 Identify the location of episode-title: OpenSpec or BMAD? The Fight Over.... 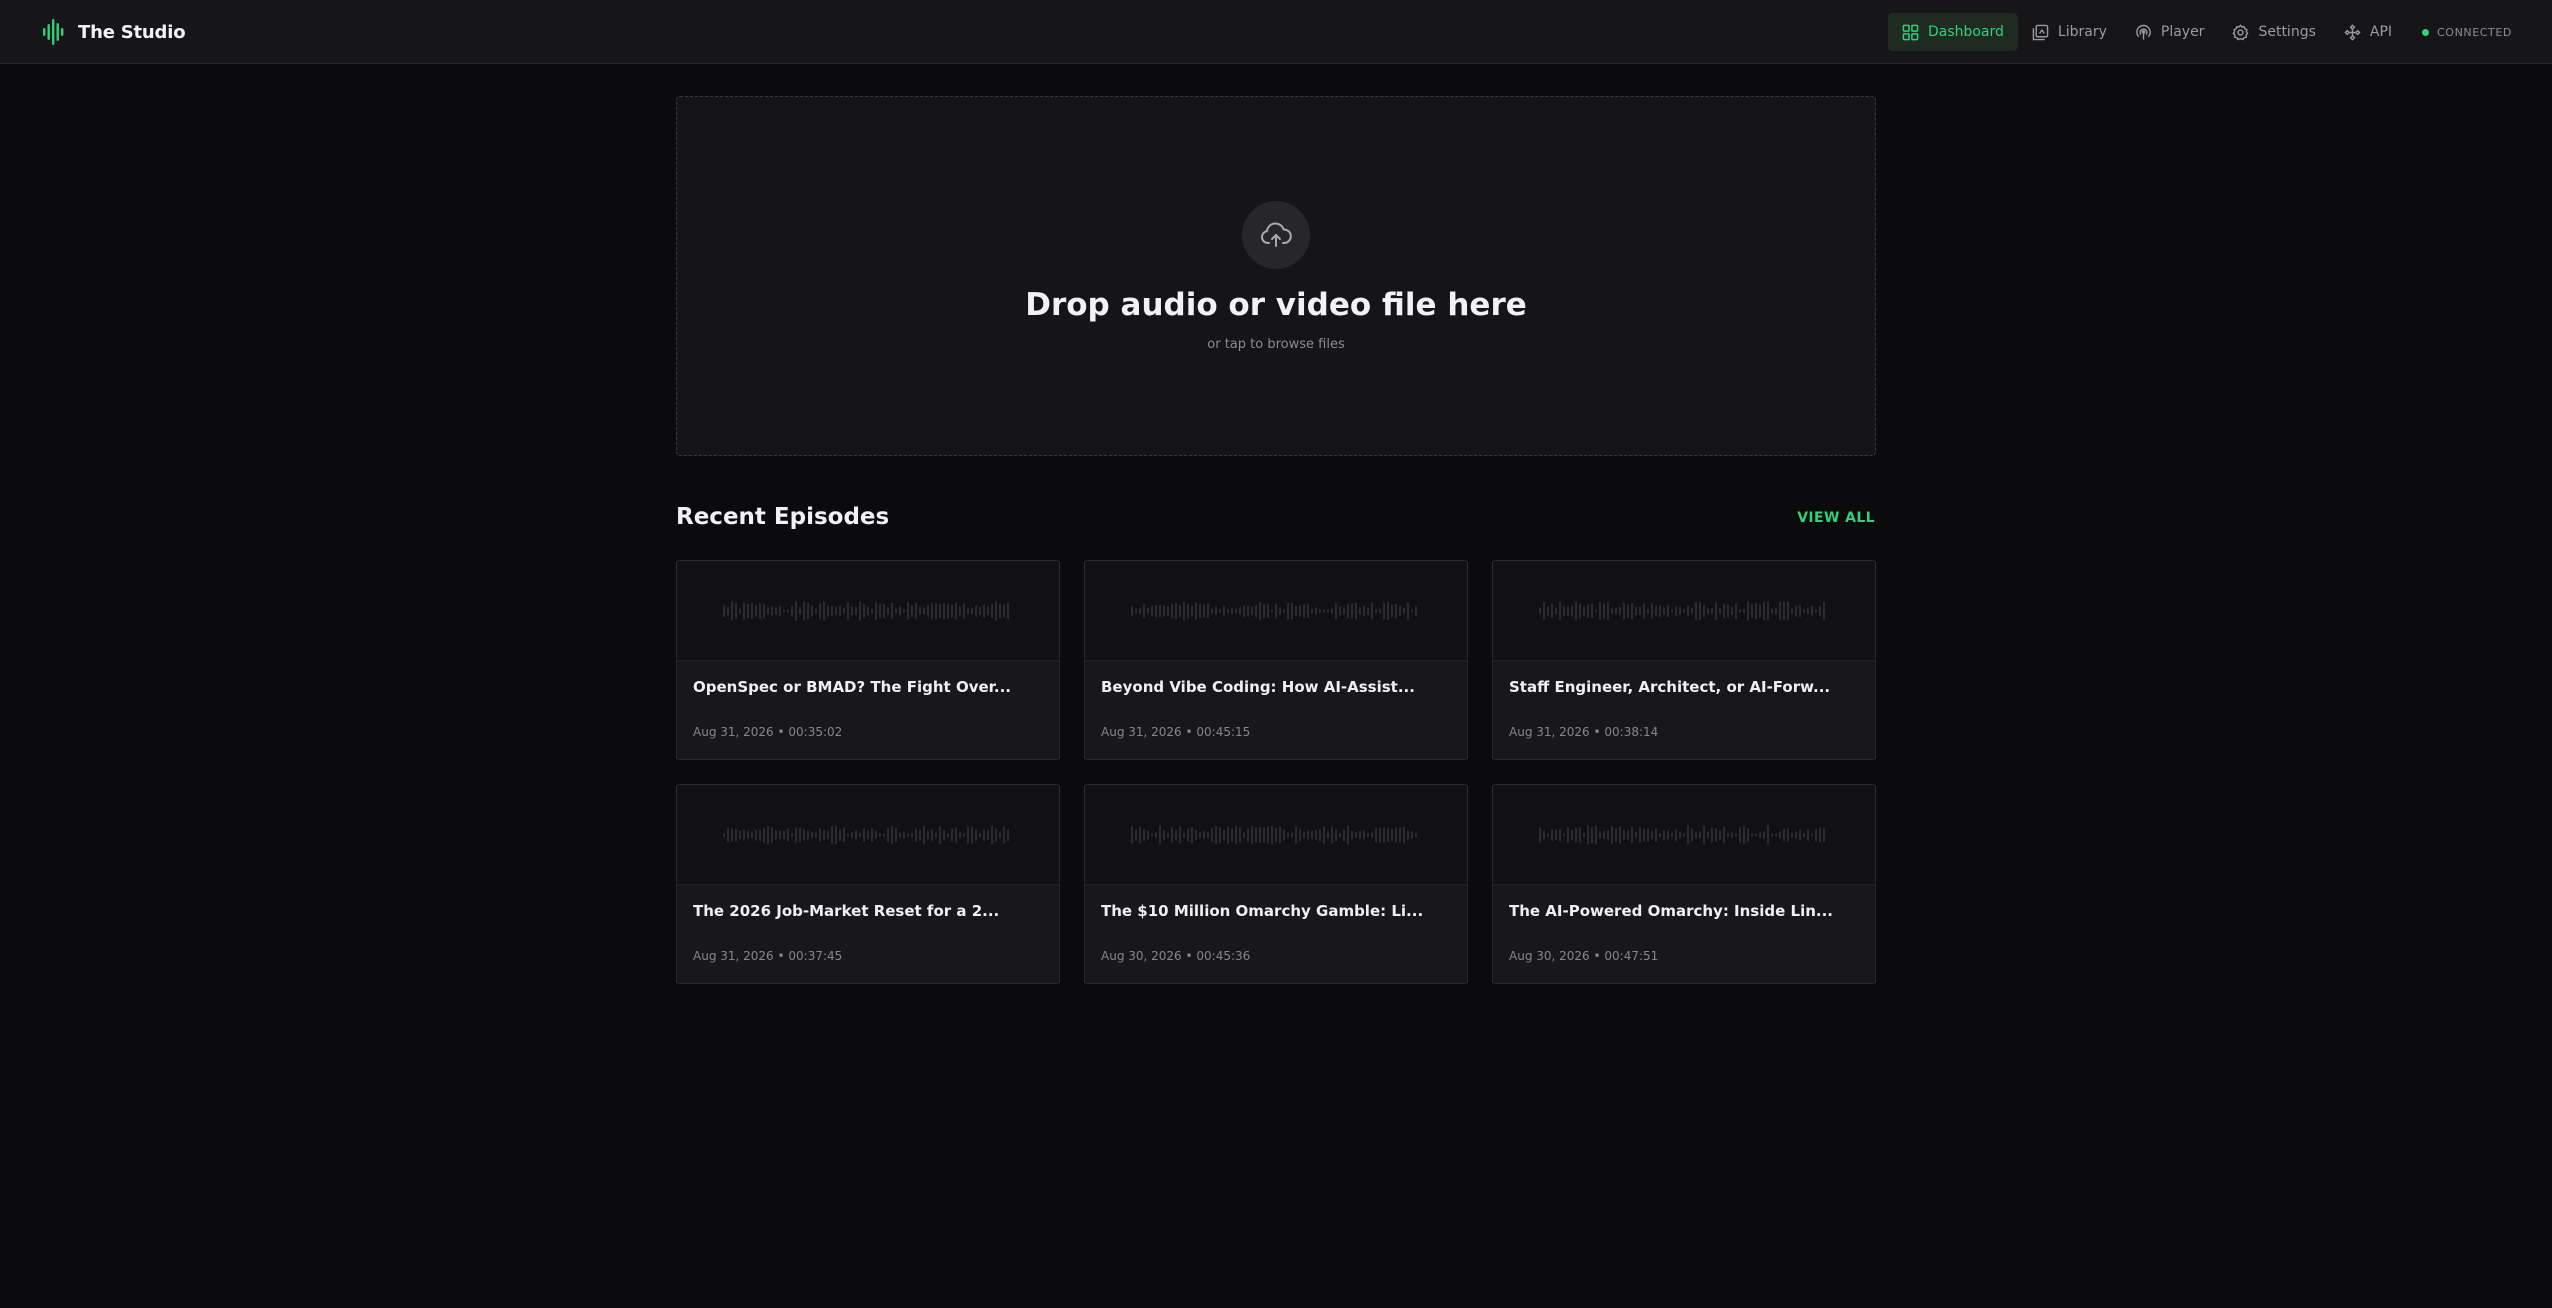
(852, 687).